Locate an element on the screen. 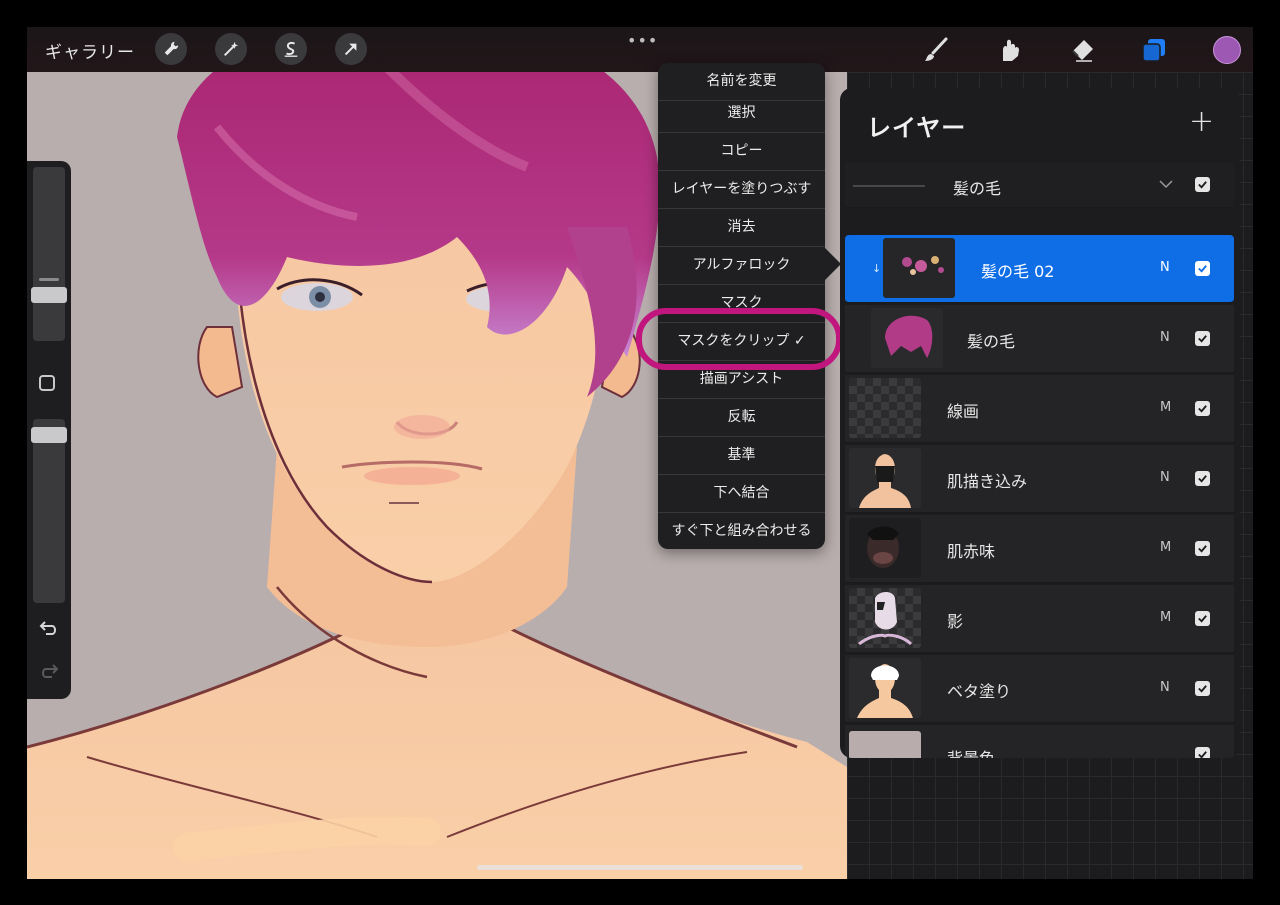  more-options-icon: ••• is located at coordinates (642, 40).